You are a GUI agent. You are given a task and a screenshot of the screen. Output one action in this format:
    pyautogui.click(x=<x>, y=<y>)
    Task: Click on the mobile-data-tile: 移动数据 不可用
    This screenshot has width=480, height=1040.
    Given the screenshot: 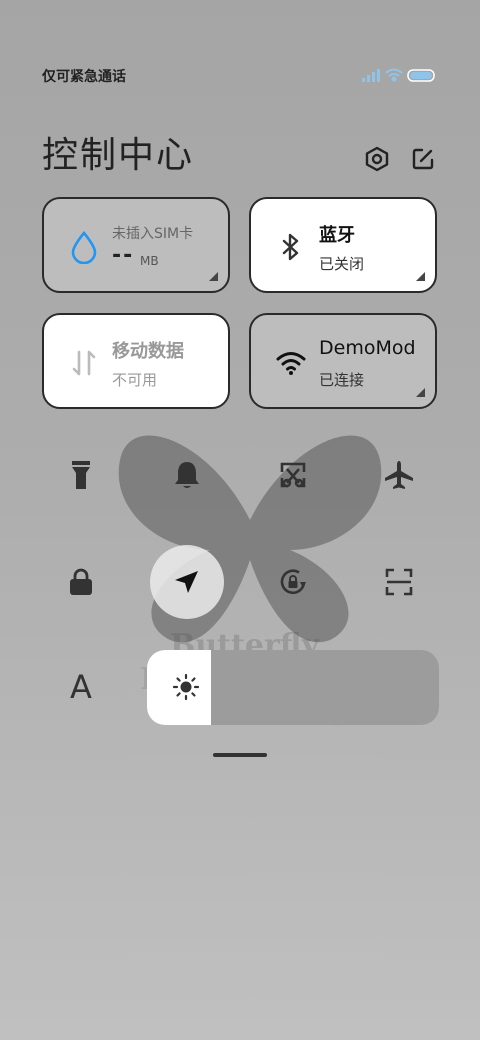 What is the action you would take?
    pyautogui.click(x=136, y=361)
    